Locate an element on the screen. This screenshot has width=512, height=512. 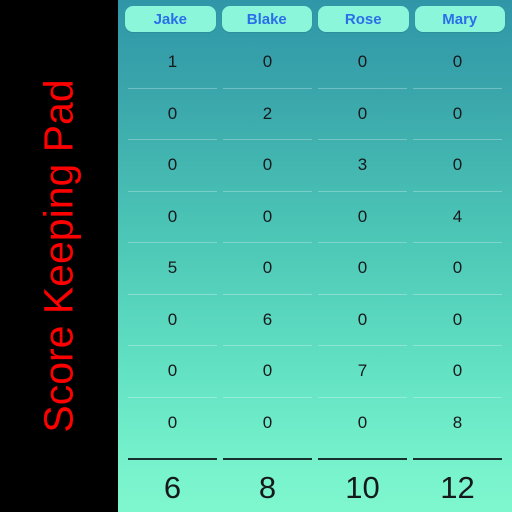
score-cell: 5 is located at coordinates (172, 268).